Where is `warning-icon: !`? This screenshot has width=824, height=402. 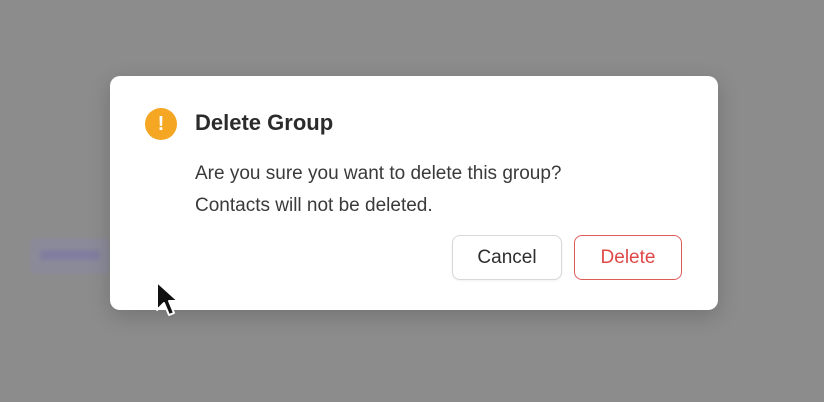
warning-icon: ! is located at coordinates (161, 124).